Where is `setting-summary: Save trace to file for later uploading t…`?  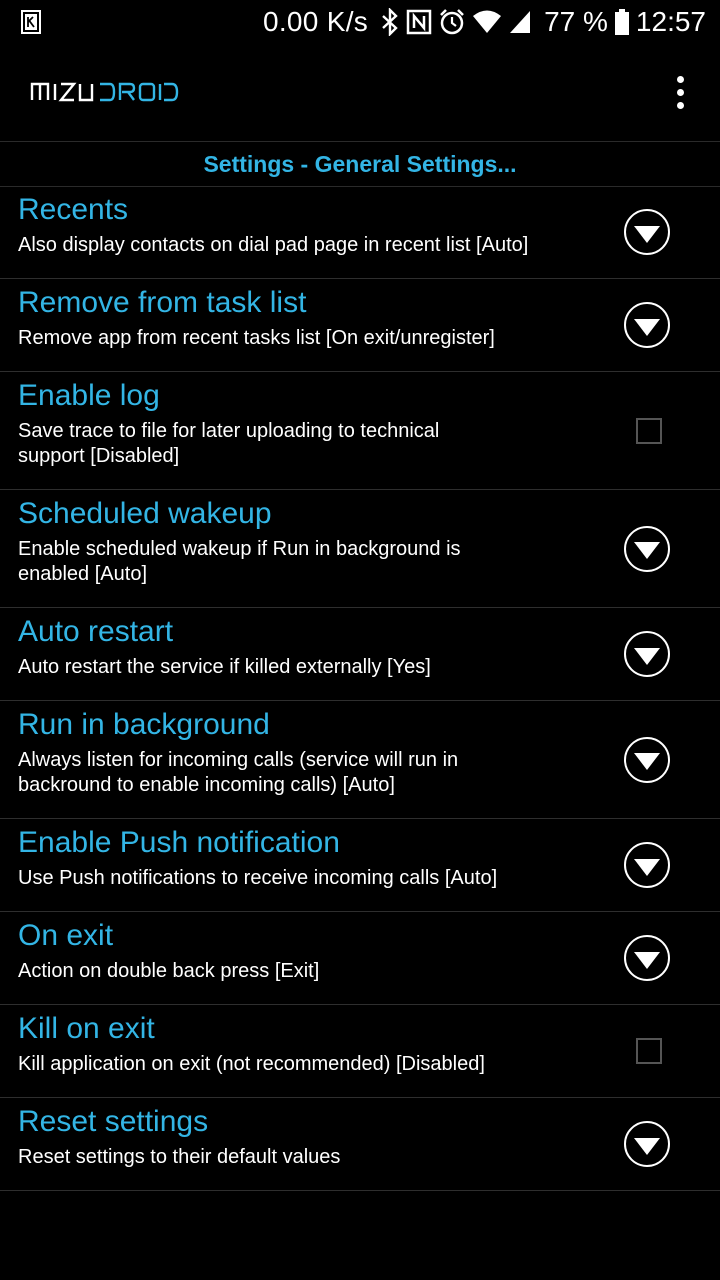
setting-summary: Save trace to file for later uploading t… is located at coordinates (229, 443).